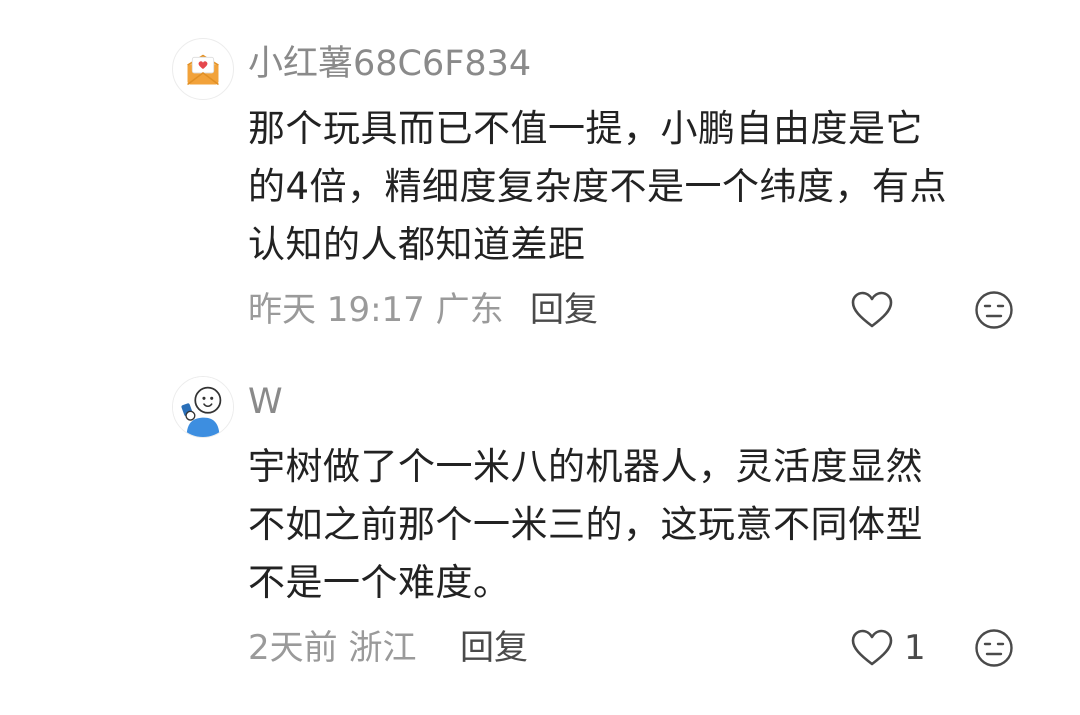  I want to click on cartoon-character-icon, so click(203, 407).